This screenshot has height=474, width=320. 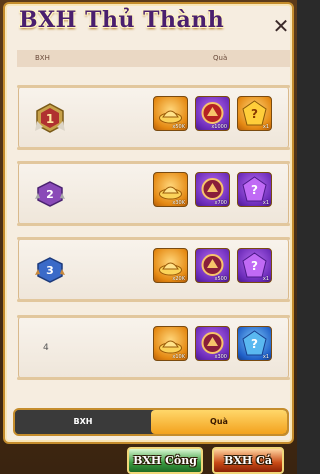 I want to click on reward-row-3: 3 x20K x500 ? x1, so click(x=153, y=269).